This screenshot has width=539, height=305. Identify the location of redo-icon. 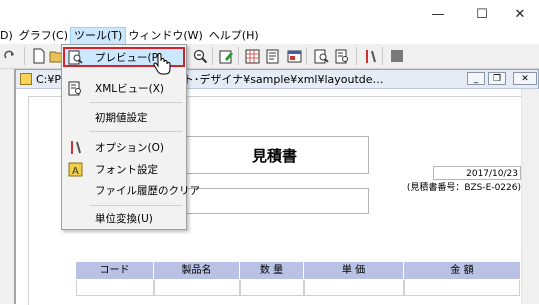
(10, 56).